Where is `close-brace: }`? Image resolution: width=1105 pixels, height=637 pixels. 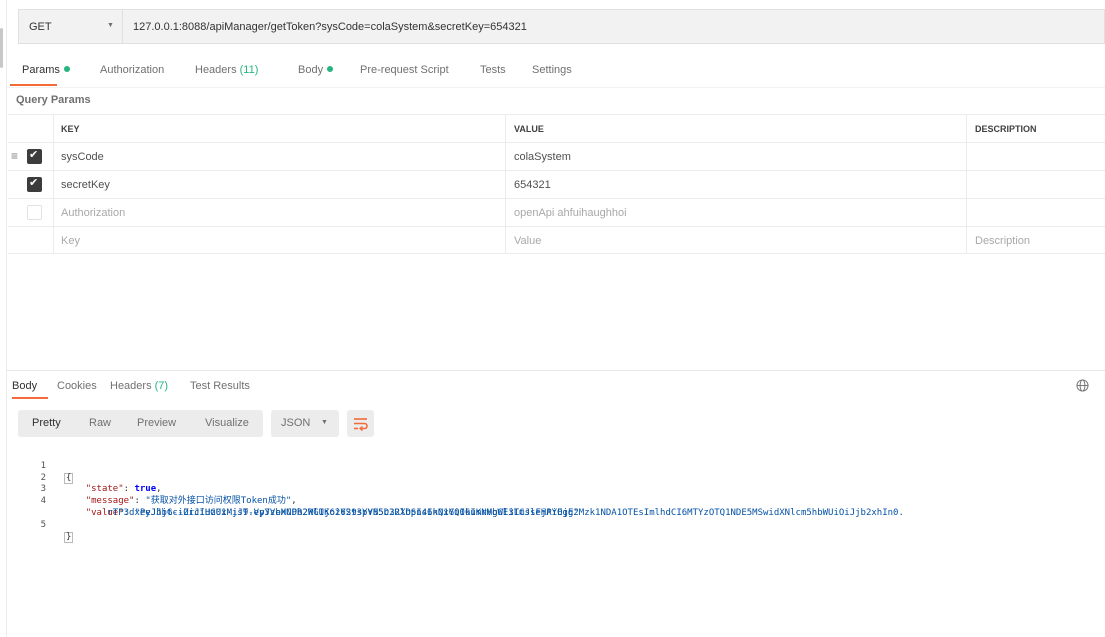
close-brace: } is located at coordinates (69, 537).